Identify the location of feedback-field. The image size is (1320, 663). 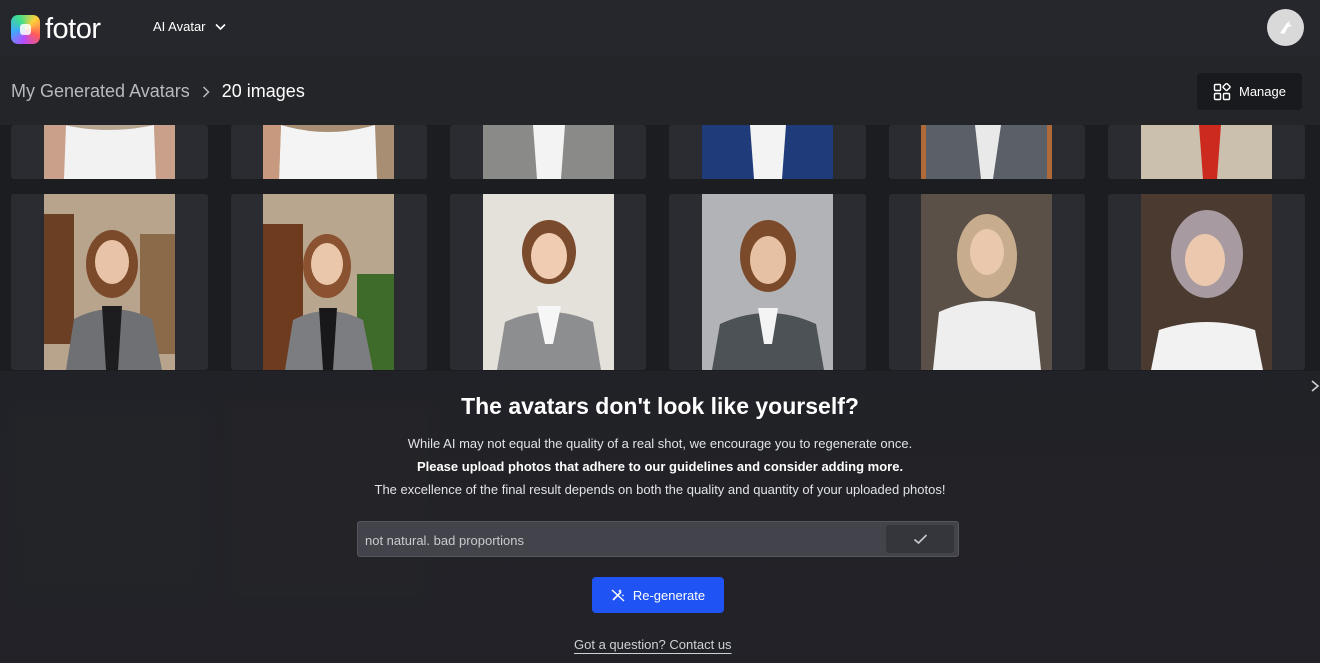
(658, 539).